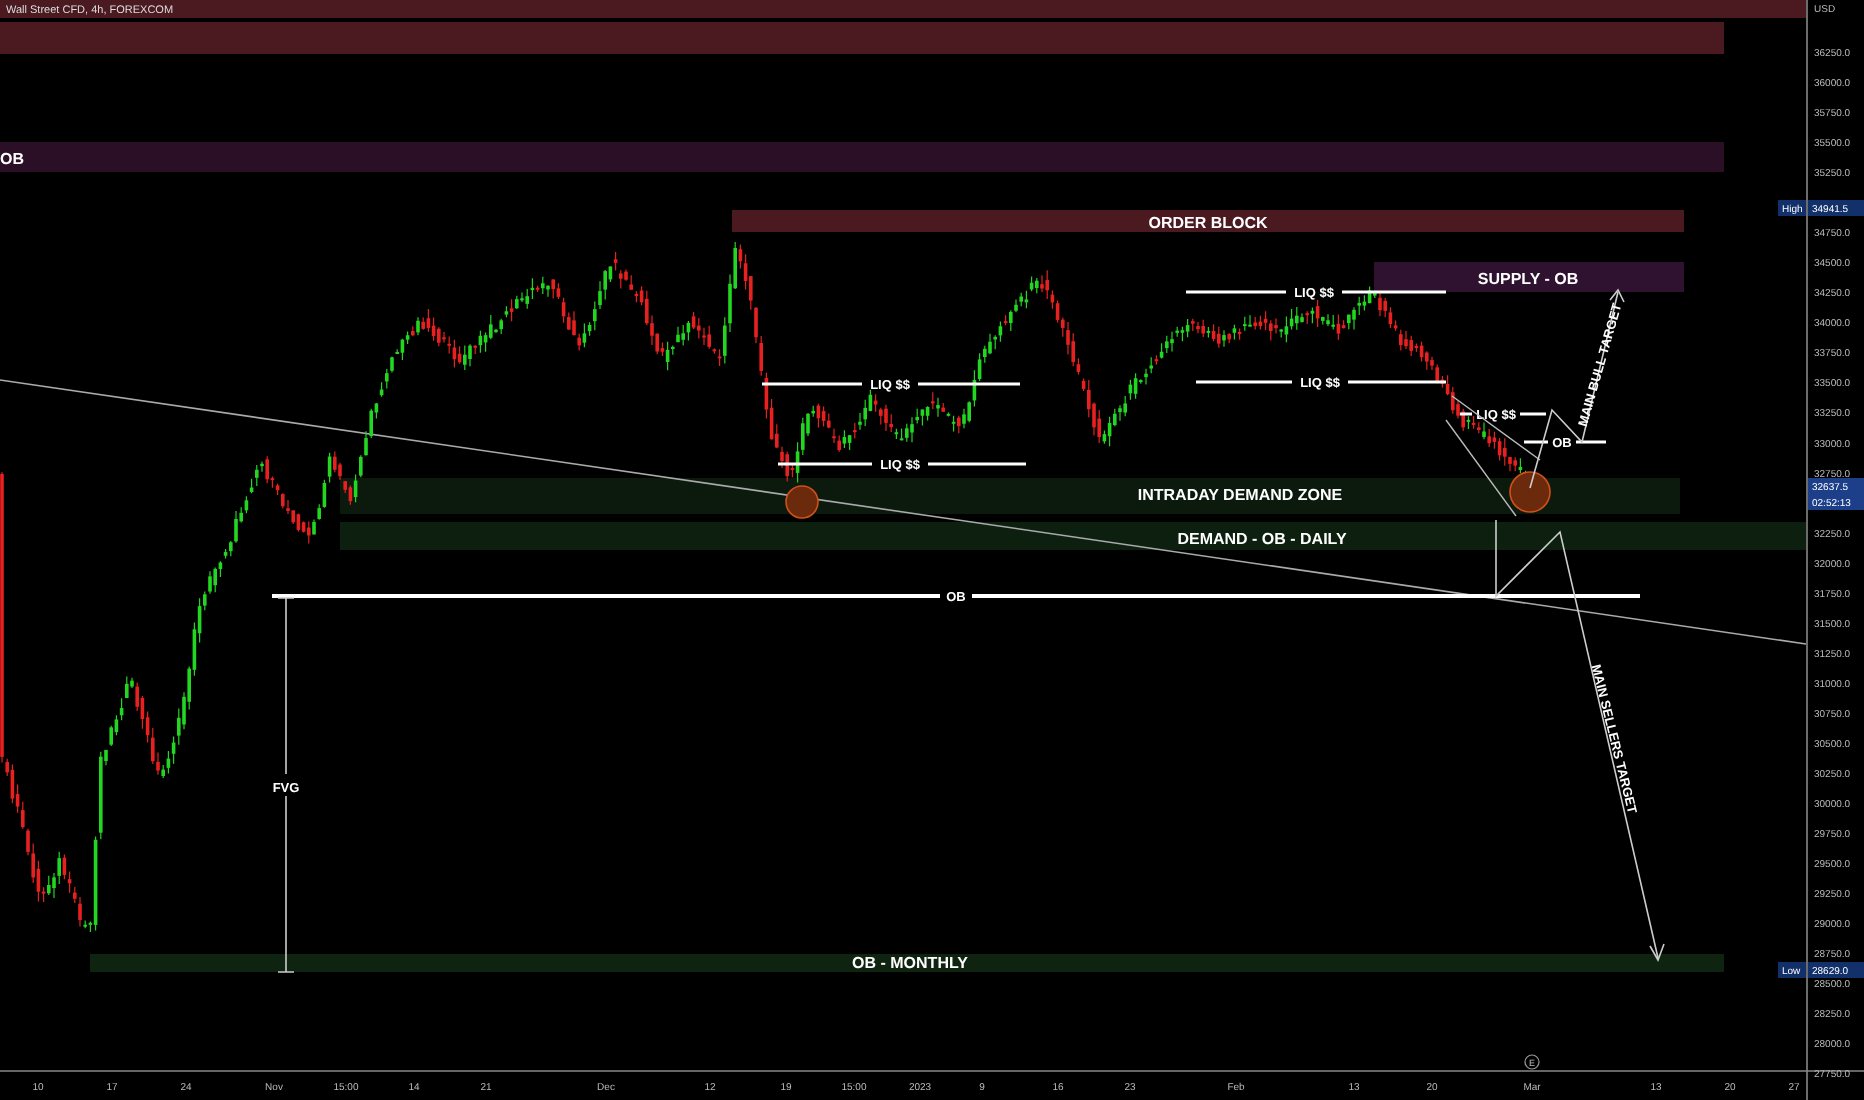  What do you see at coordinates (1262, 539) in the screenshot?
I see `zone-label: DEMAND - OB - DAILY` at bounding box center [1262, 539].